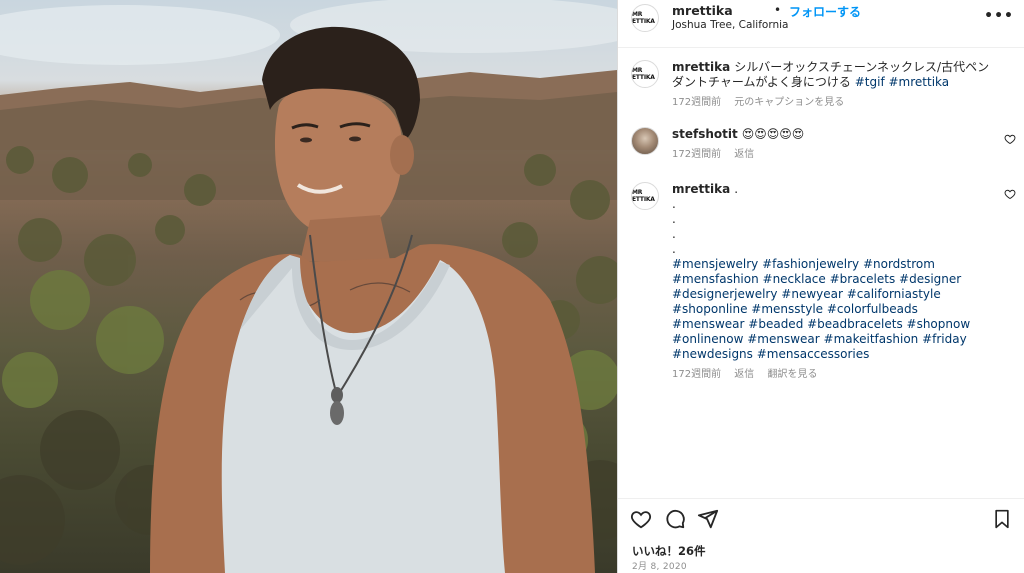 This screenshot has width=1024, height=573. What do you see at coordinates (702, 10) in the screenshot?
I see `author-username: mrettika` at bounding box center [702, 10].